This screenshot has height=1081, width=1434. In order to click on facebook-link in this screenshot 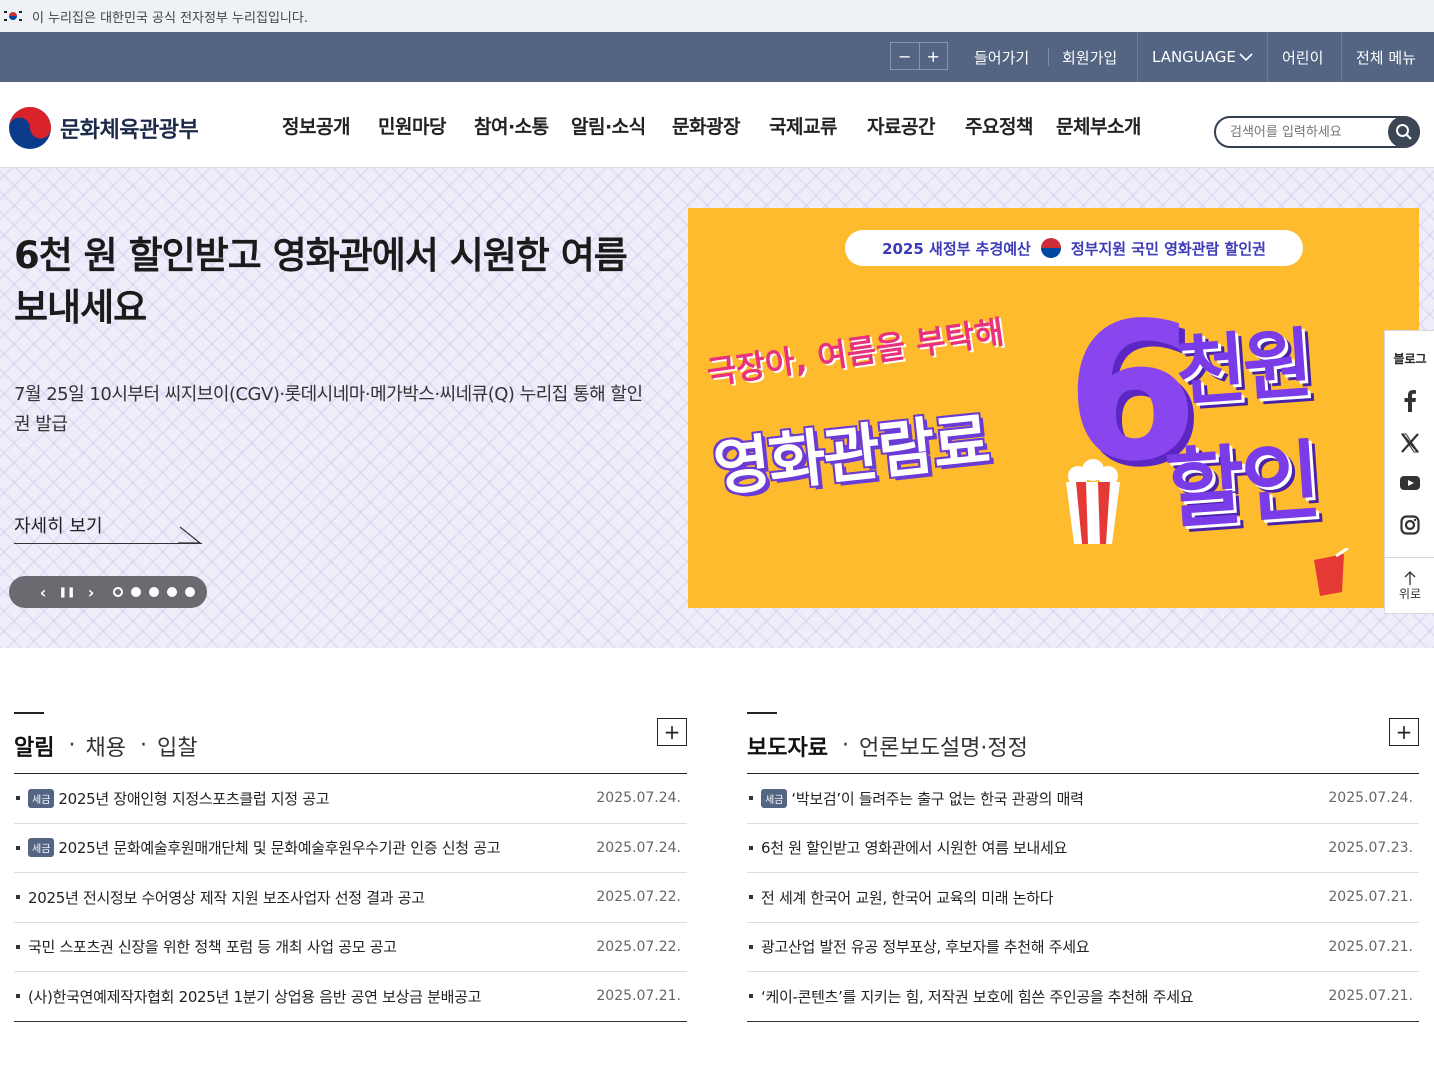, I will do `click(1409, 401)`.